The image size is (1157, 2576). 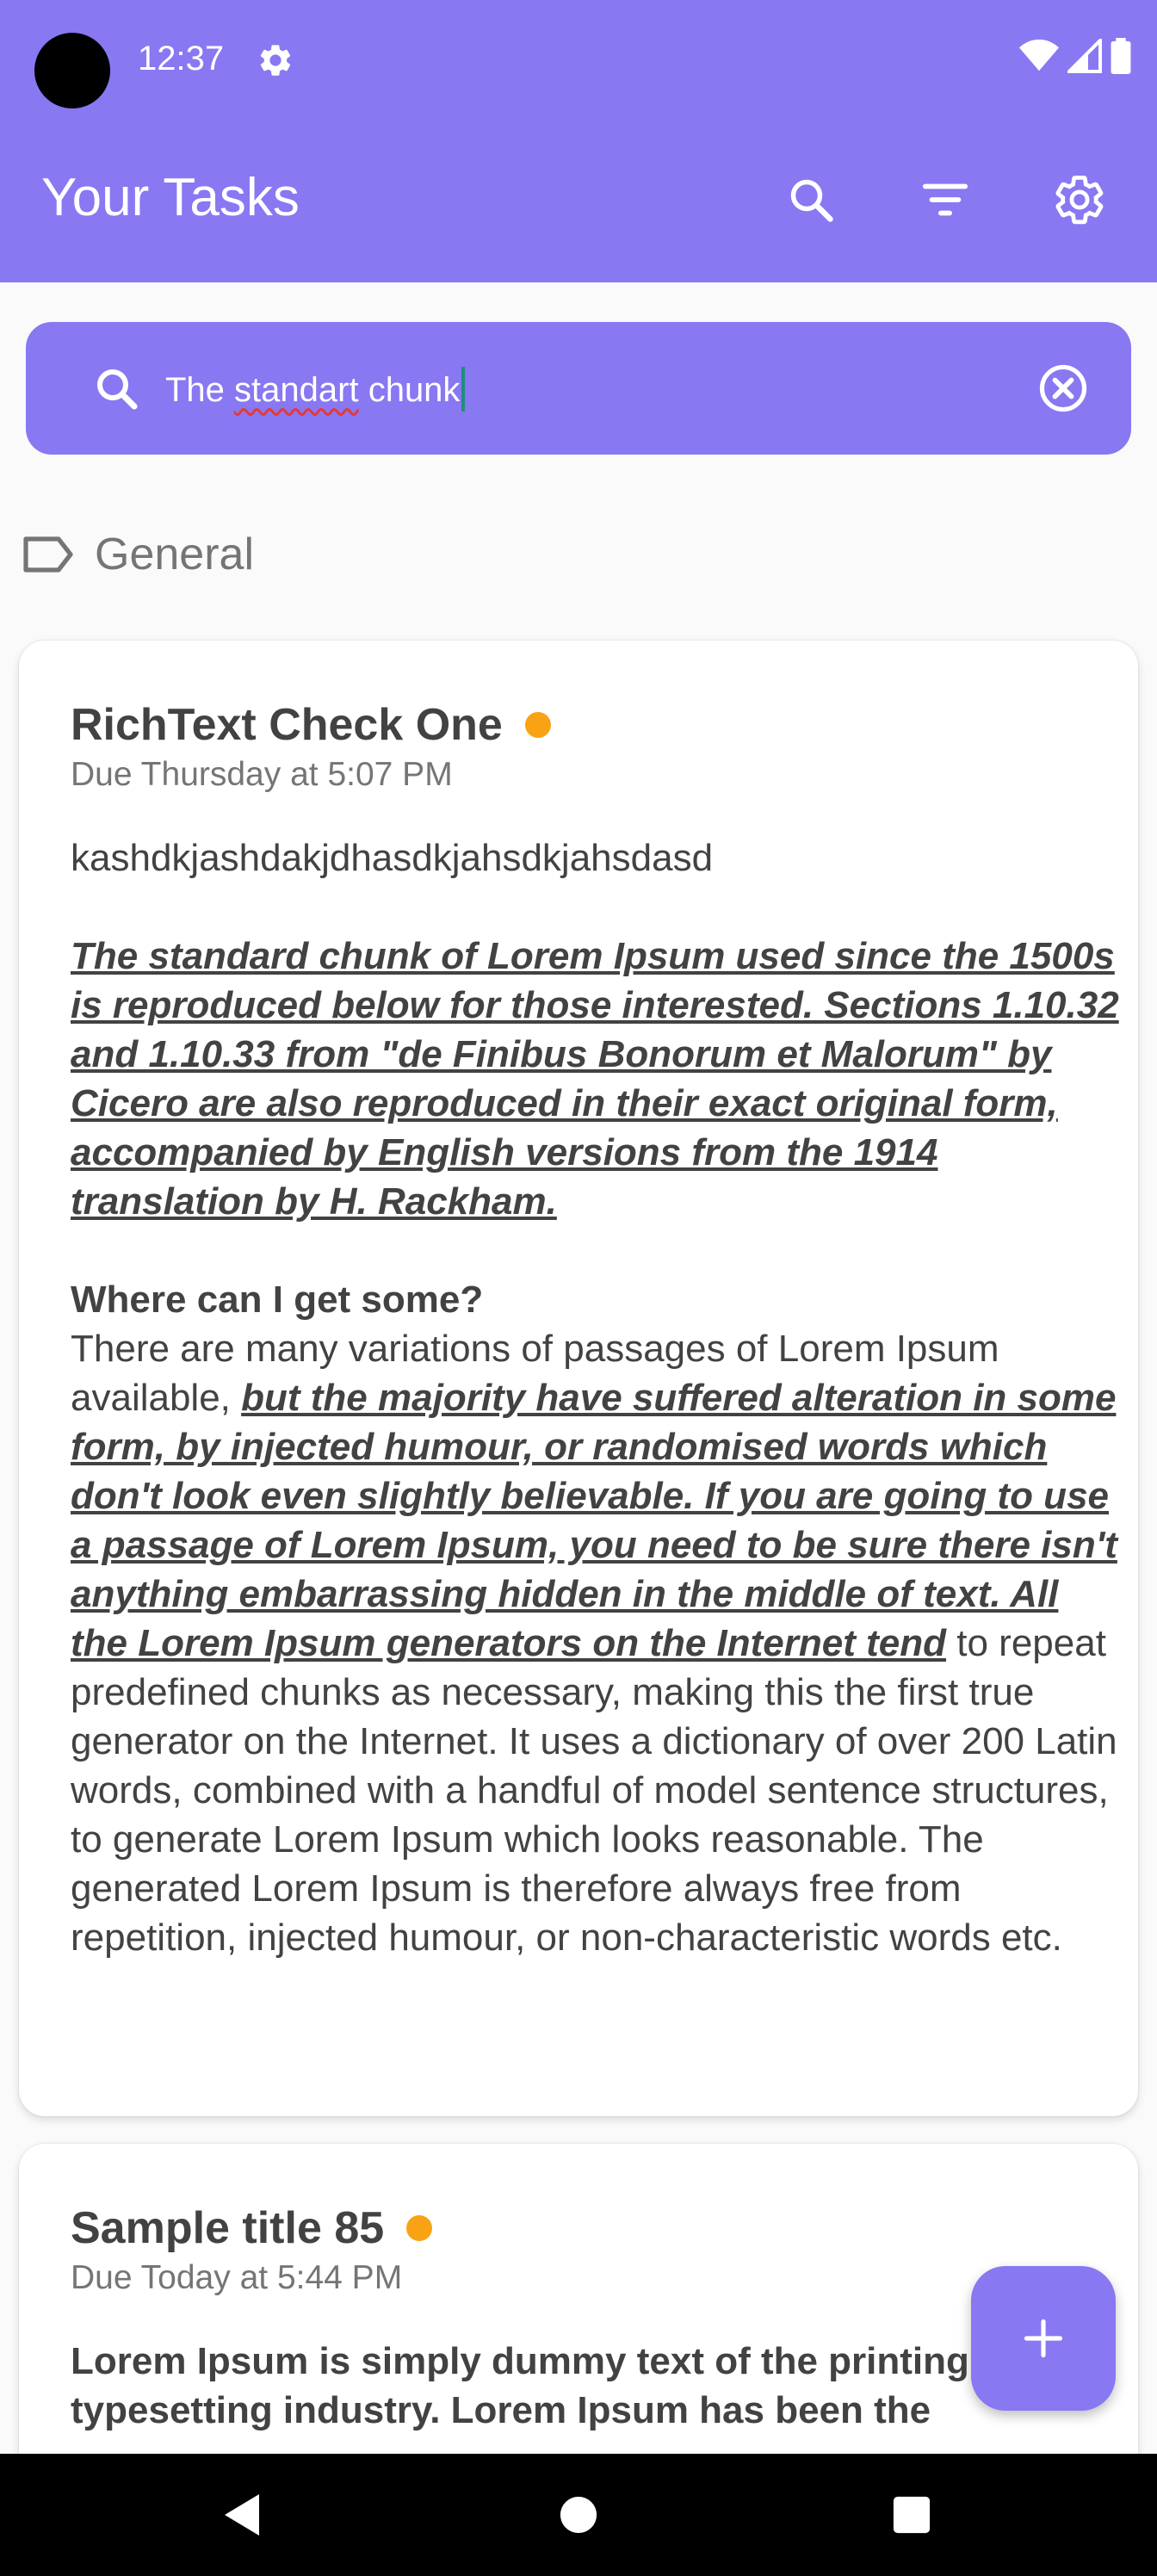 What do you see at coordinates (200, 390) in the screenshot?
I see `search-query-start: The` at bounding box center [200, 390].